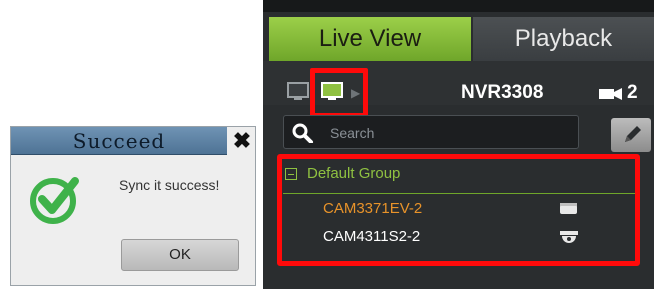  Describe the element at coordinates (339, 93) in the screenshot. I see `highlight-box-sync-button` at that location.